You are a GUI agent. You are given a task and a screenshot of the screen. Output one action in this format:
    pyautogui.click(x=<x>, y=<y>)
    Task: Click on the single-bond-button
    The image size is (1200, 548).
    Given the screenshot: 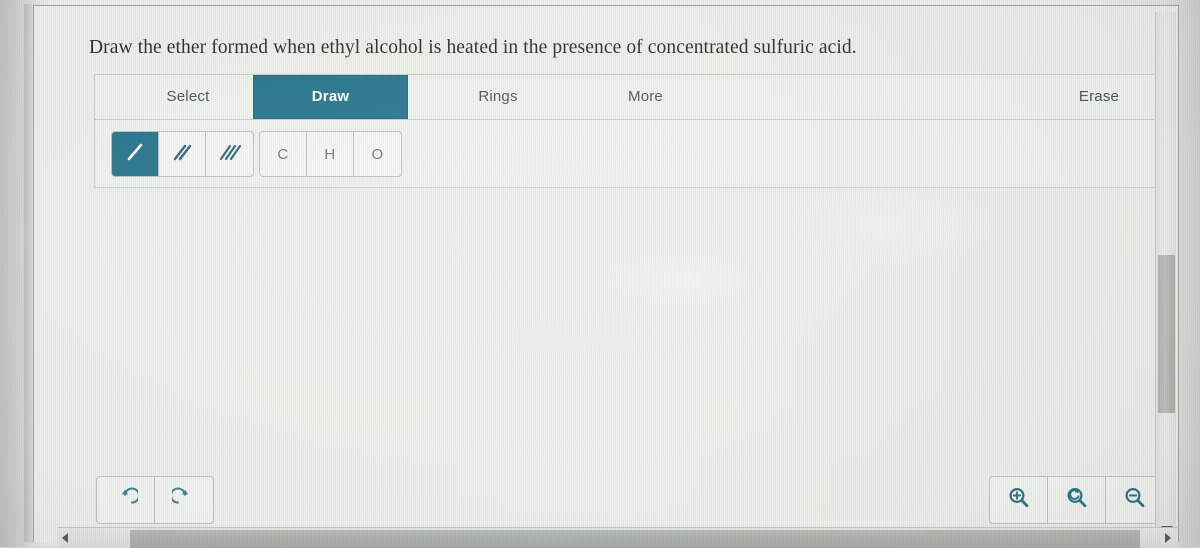 What is the action you would take?
    pyautogui.click(x=135, y=154)
    